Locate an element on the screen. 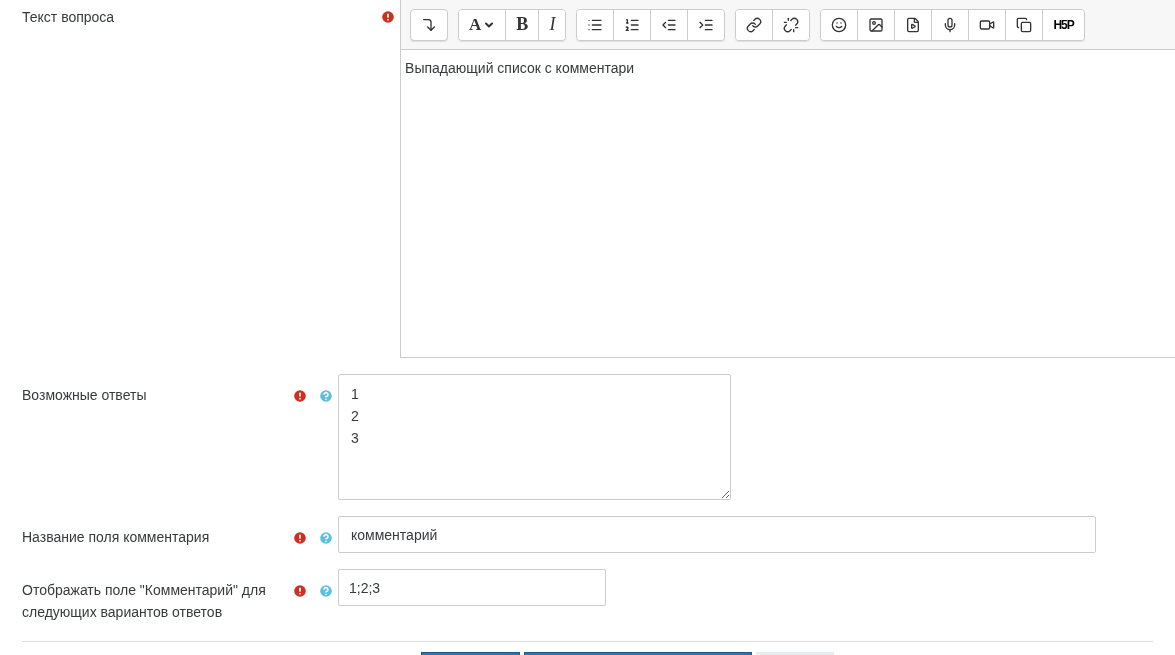  link-icon is located at coordinates (754, 24).